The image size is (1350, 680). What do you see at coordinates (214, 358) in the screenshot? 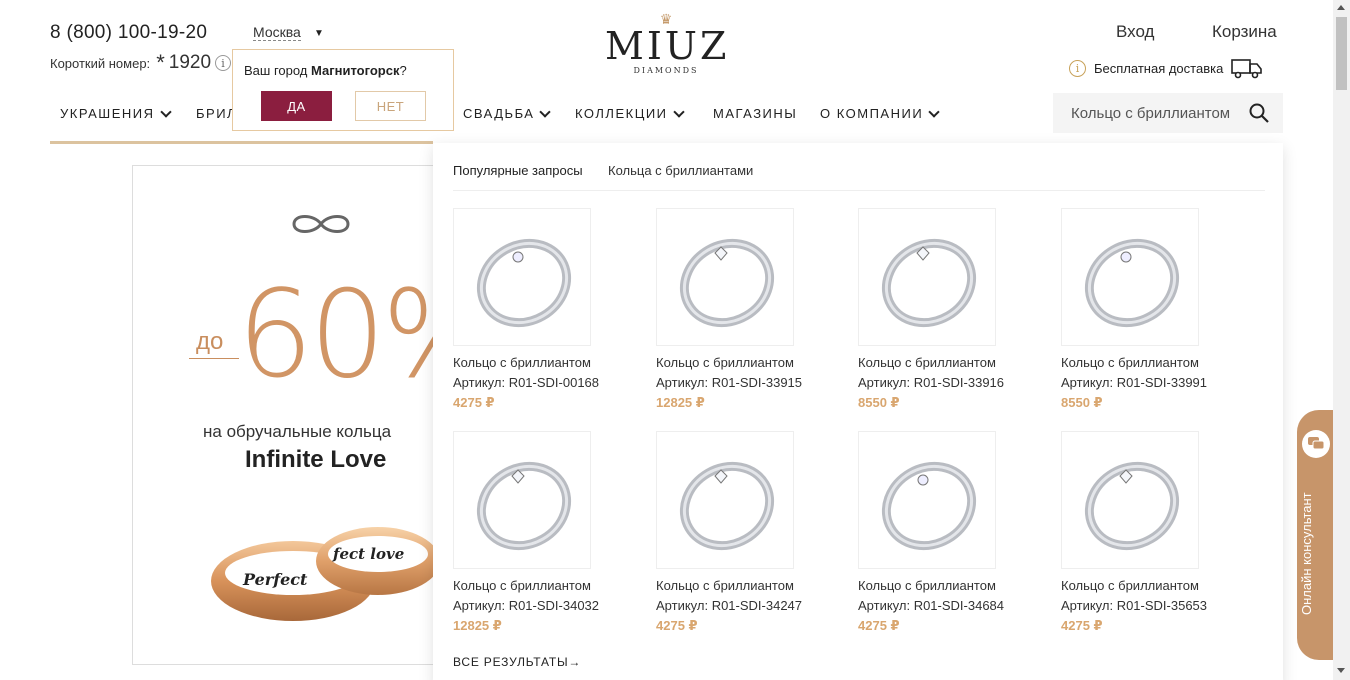
I see `banner-upto-line` at bounding box center [214, 358].